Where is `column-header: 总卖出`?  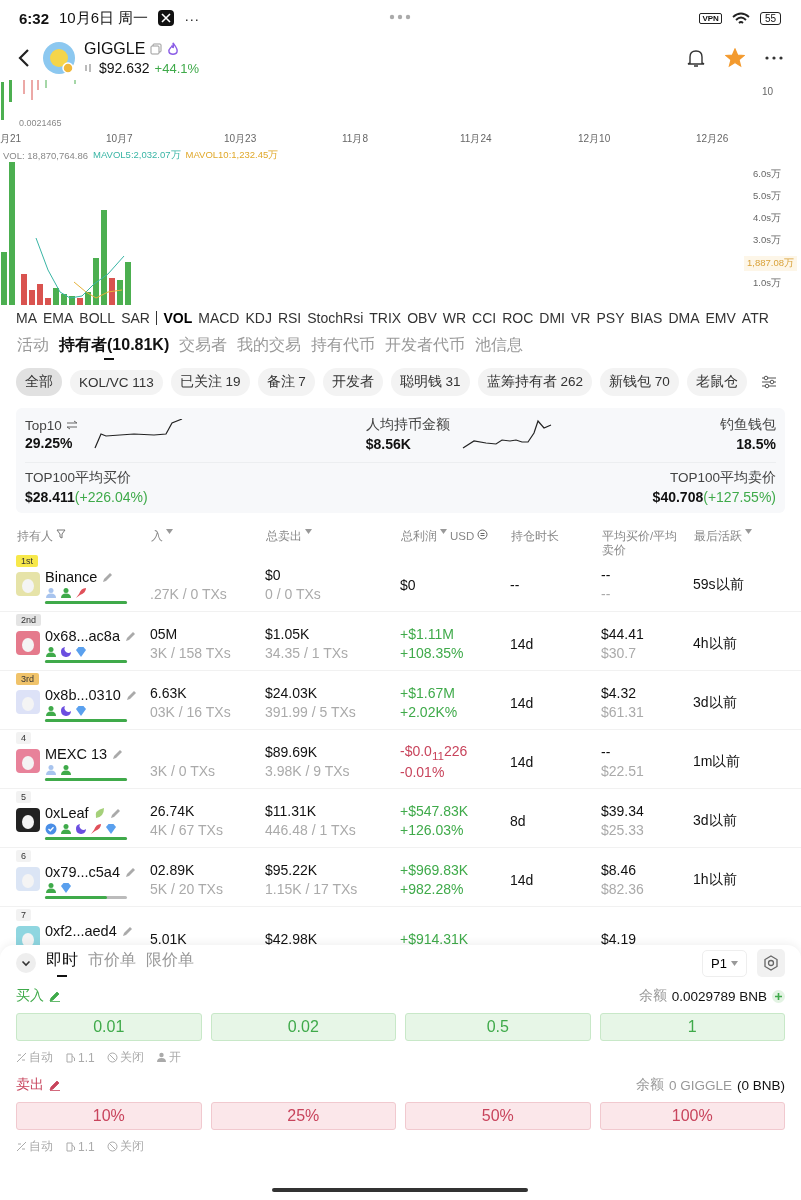
column-header: 总卖出 is located at coordinates (284, 536).